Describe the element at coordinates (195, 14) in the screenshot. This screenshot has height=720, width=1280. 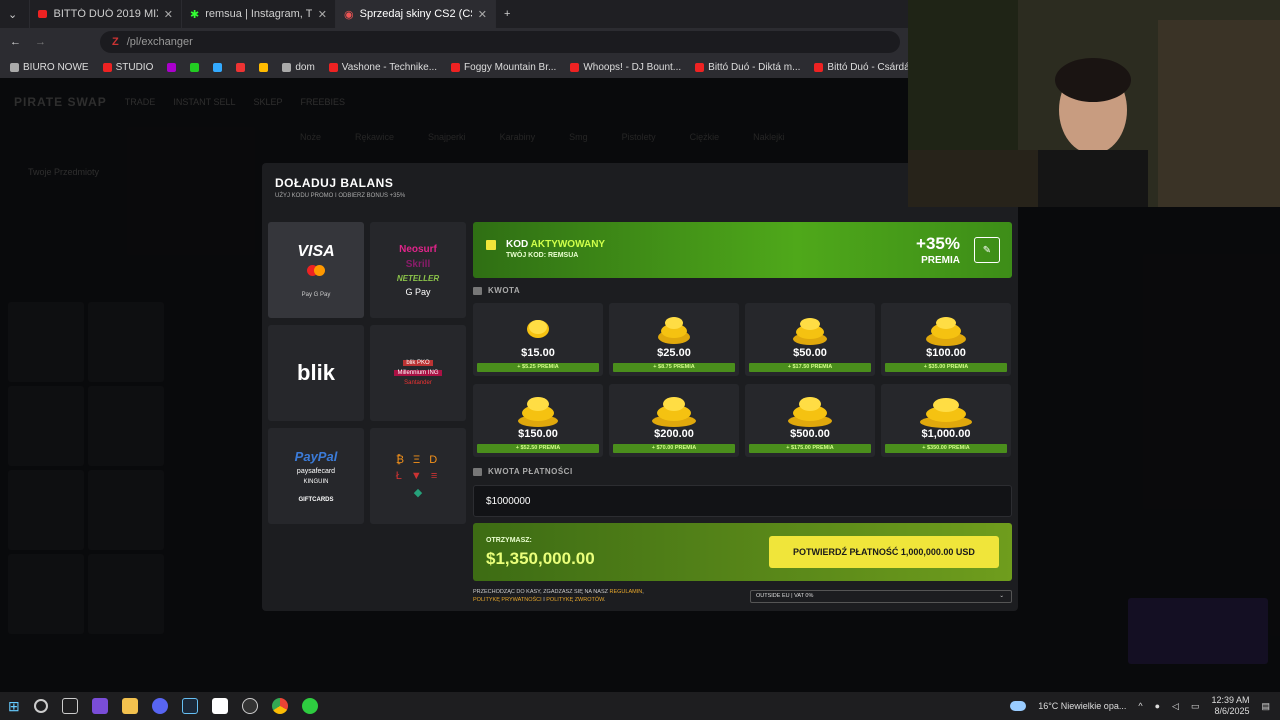
I see `linktree-icon: ✱` at that location.